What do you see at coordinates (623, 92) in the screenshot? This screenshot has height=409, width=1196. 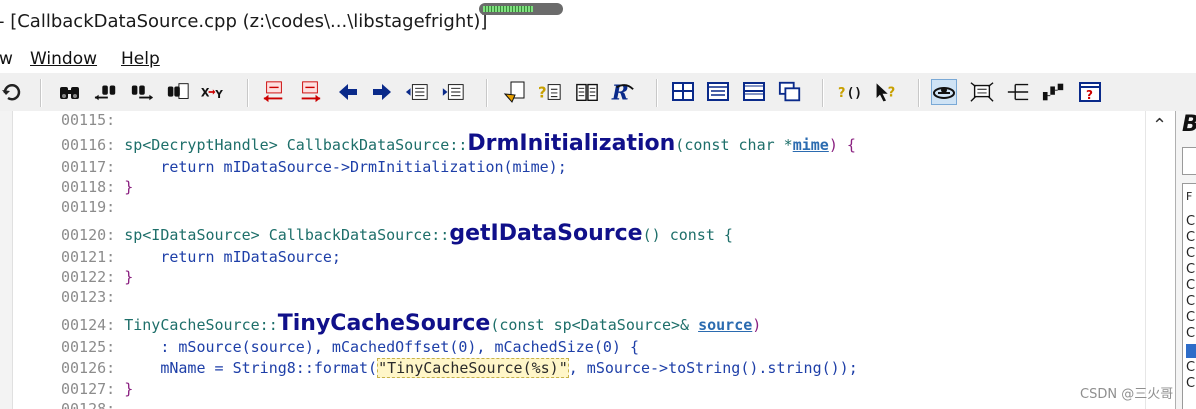 I see `relation-icon: R` at bounding box center [623, 92].